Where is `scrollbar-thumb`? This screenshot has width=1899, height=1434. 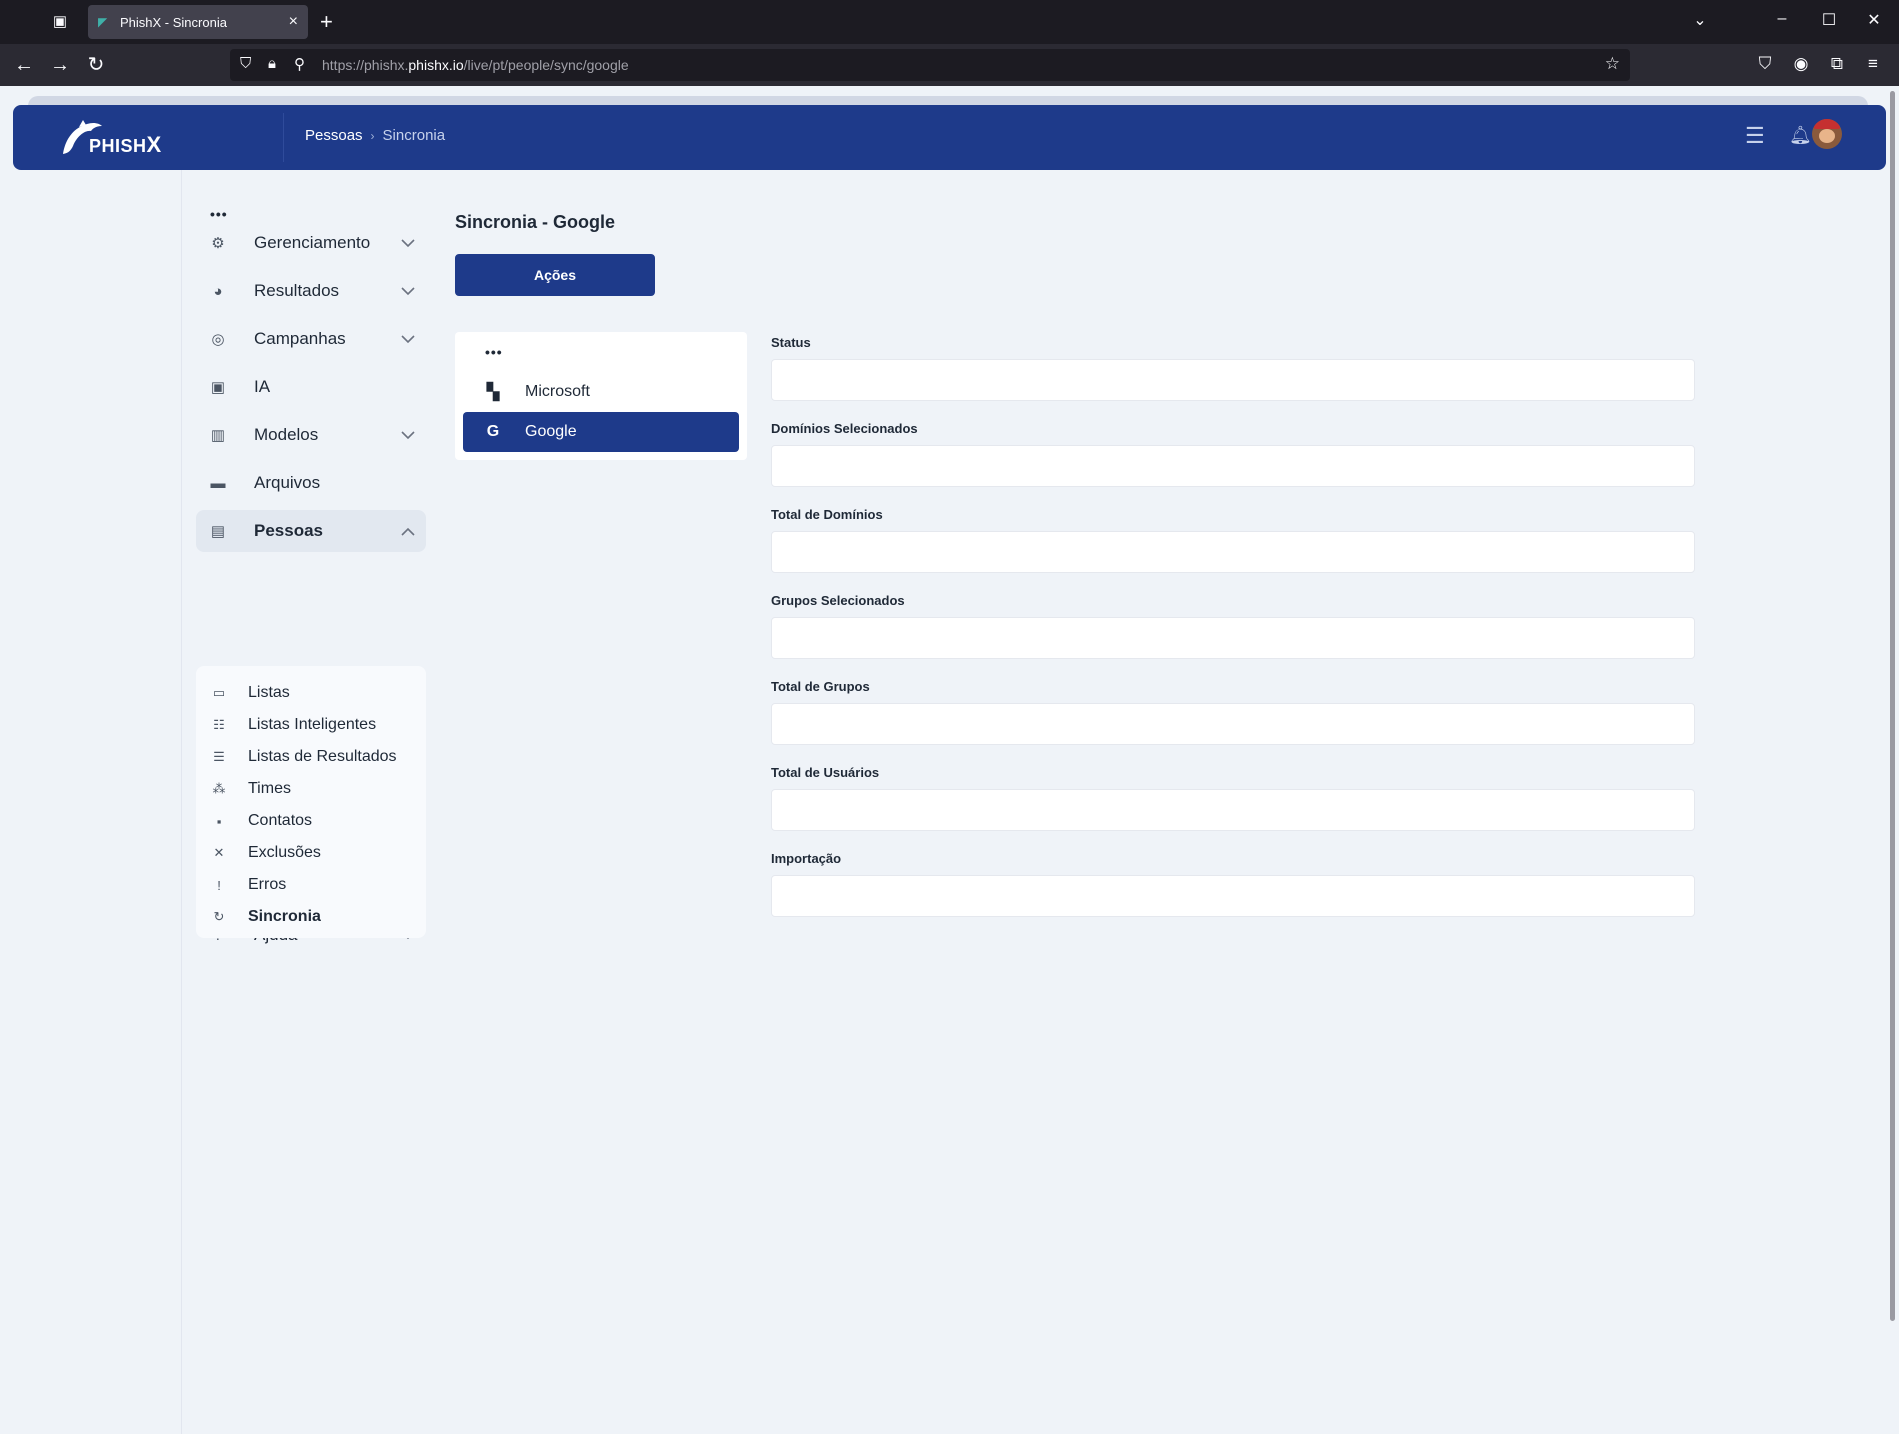
scrollbar-thumb is located at coordinates (1892, 706).